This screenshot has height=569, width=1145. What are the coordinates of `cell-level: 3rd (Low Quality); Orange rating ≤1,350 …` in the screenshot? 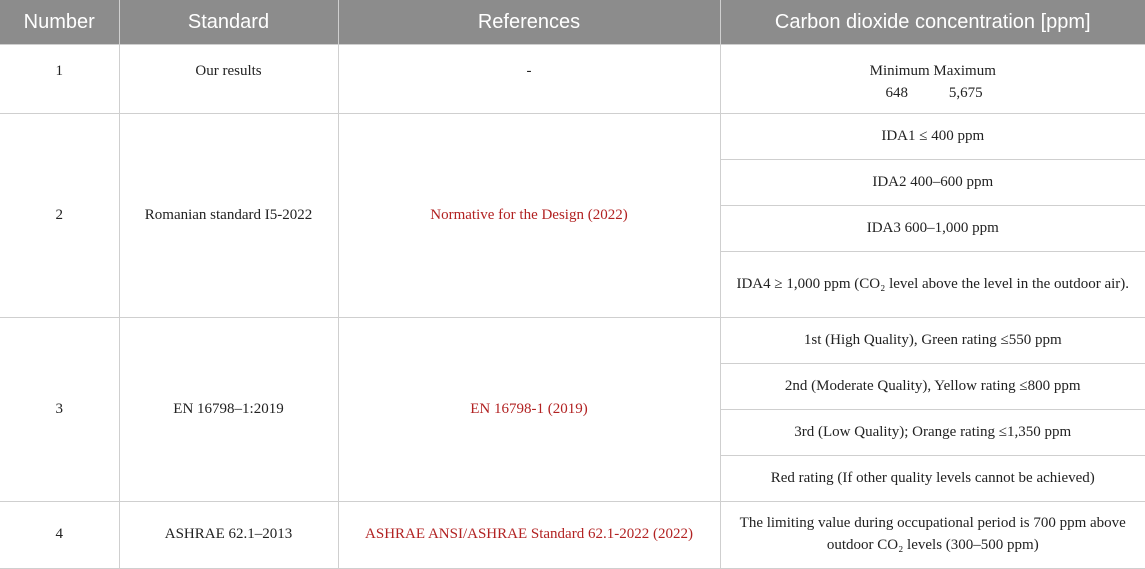 It's located at (932, 432).